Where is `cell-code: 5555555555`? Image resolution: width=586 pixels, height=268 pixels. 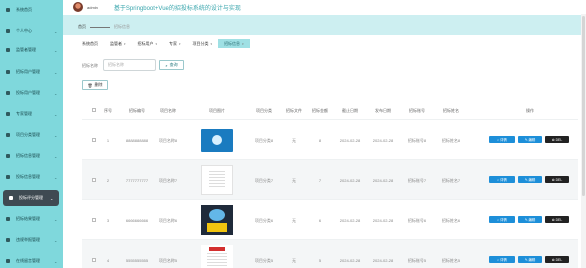
cell-code: 5555555555 is located at coordinates (137, 260).